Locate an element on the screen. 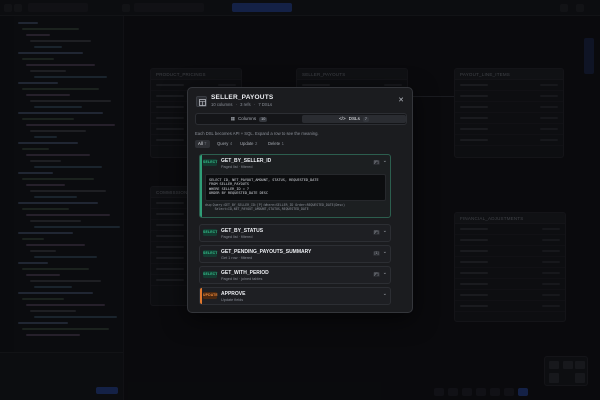 Image resolution: width=600 pixels, height=400 pixels. filter-update: Update 2 is located at coordinates (248, 144).